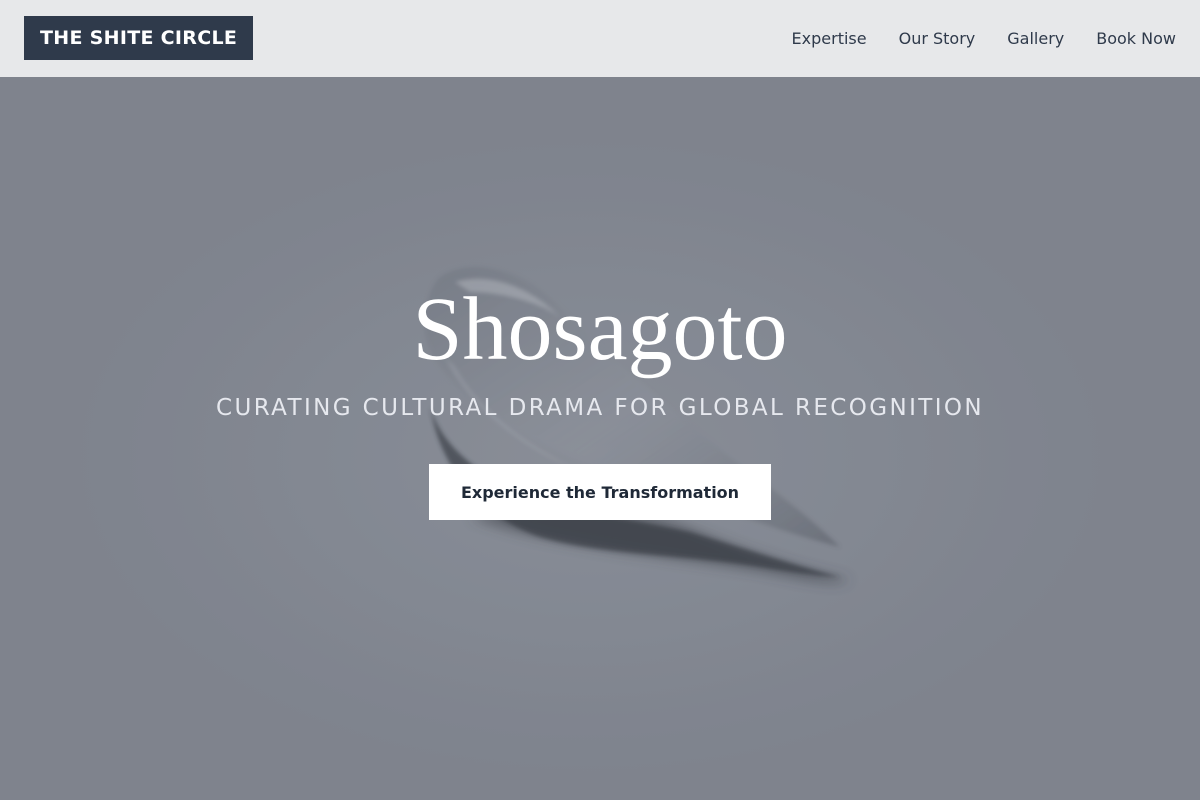 The height and width of the screenshot is (800, 1200). What do you see at coordinates (937, 38) in the screenshot?
I see `nav-link-our-story: Our Story` at bounding box center [937, 38].